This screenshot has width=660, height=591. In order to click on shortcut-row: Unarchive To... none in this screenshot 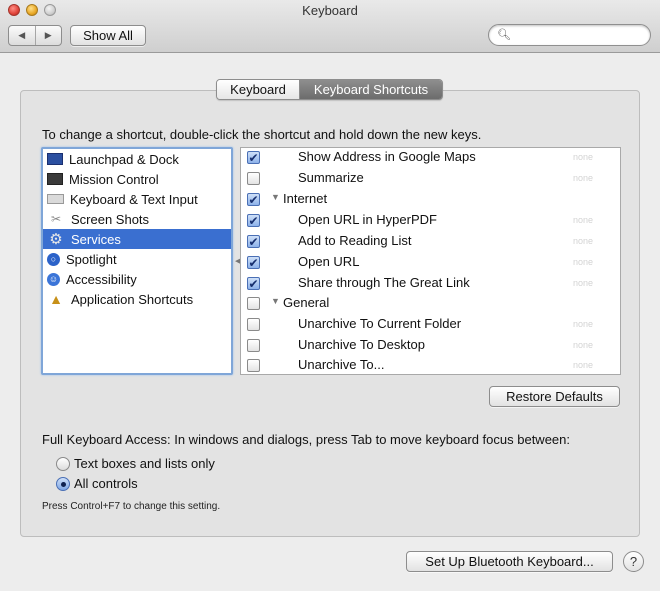, I will do `click(430, 364)`.